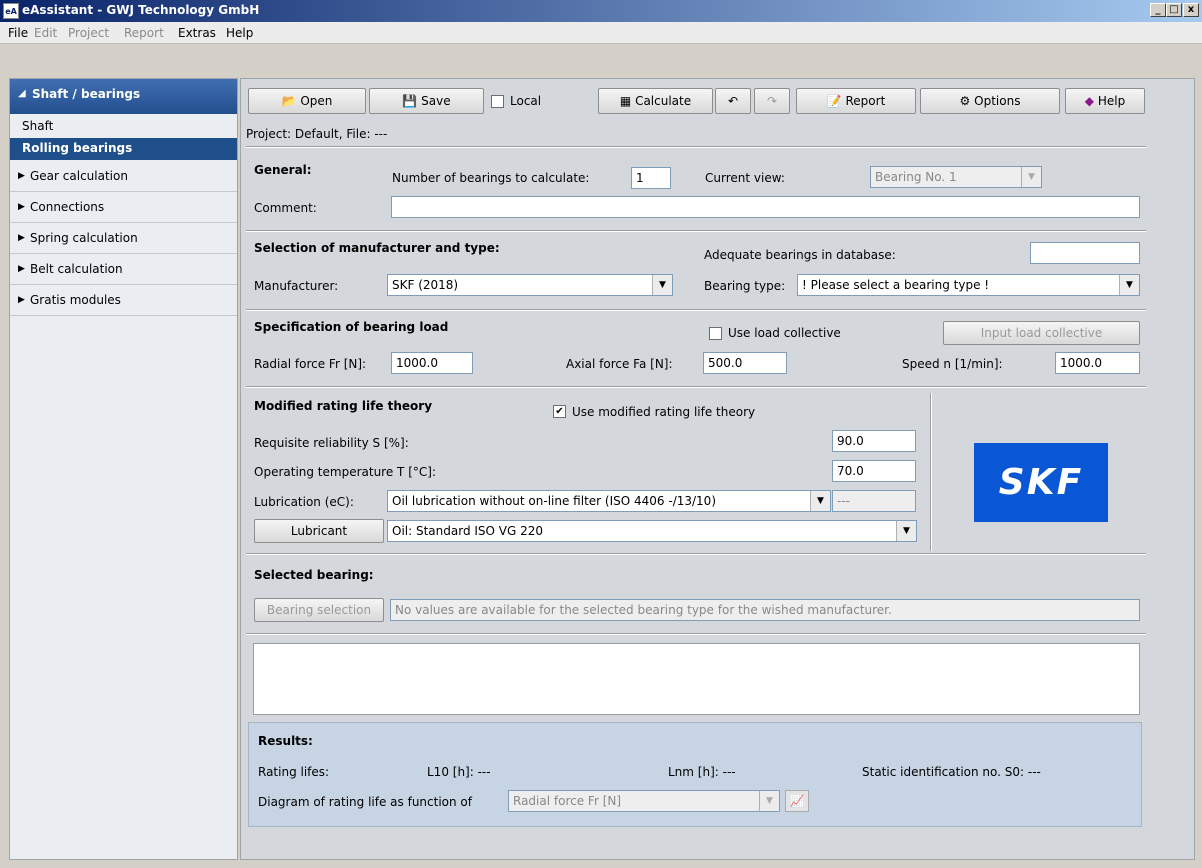 The height and width of the screenshot is (868, 1202). I want to click on modified-rating-checkbox: ✔, so click(559, 411).